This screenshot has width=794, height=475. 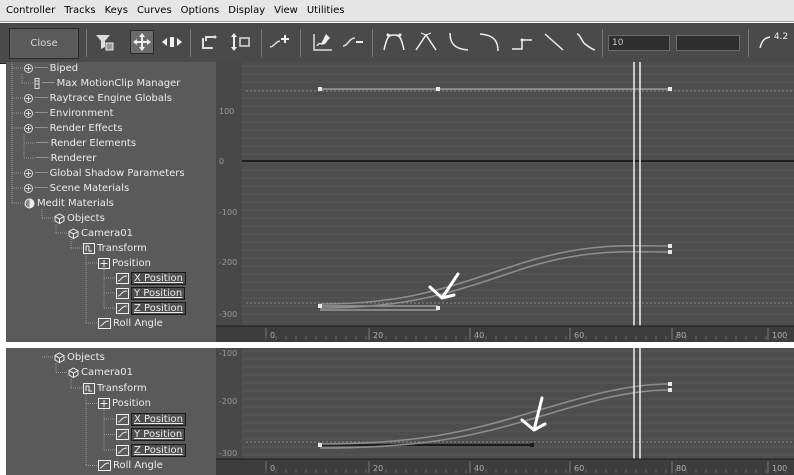 What do you see at coordinates (107, 83) in the screenshot?
I see `tree-item-max-motionclip-manager: ─── Max MotionClip Manager` at bounding box center [107, 83].